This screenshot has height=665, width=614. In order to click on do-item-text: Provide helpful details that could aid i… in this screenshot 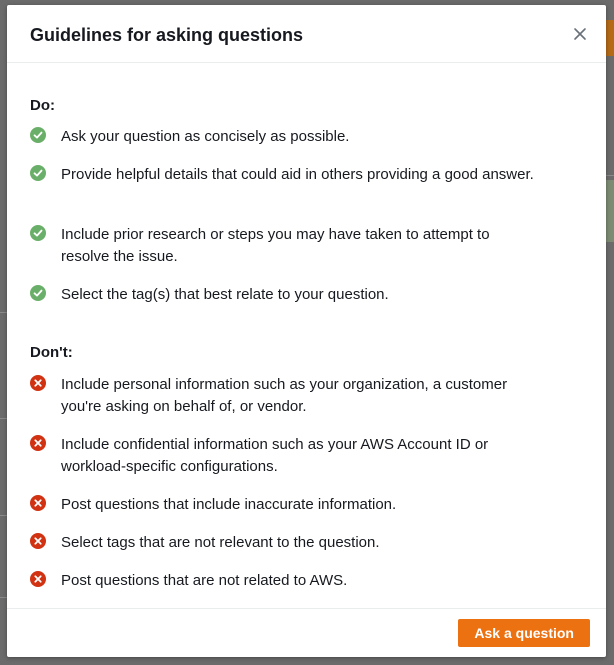, I will do `click(297, 174)`.